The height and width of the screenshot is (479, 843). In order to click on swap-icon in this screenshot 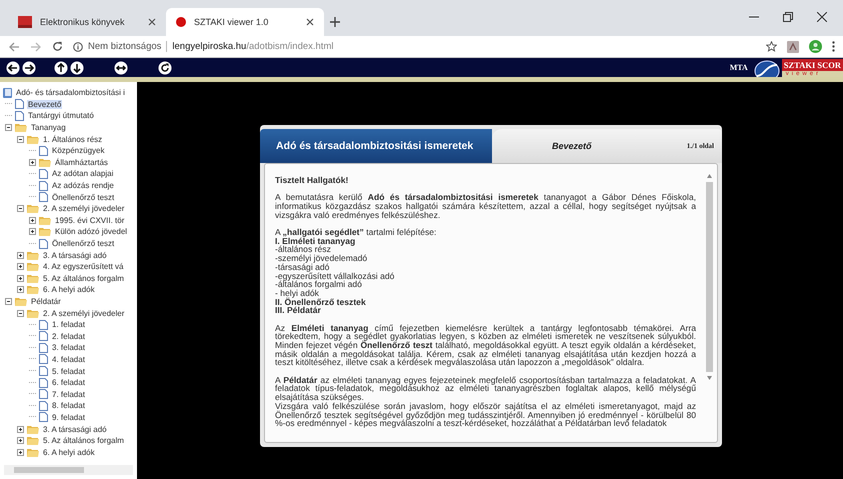, I will do `click(121, 67)`.